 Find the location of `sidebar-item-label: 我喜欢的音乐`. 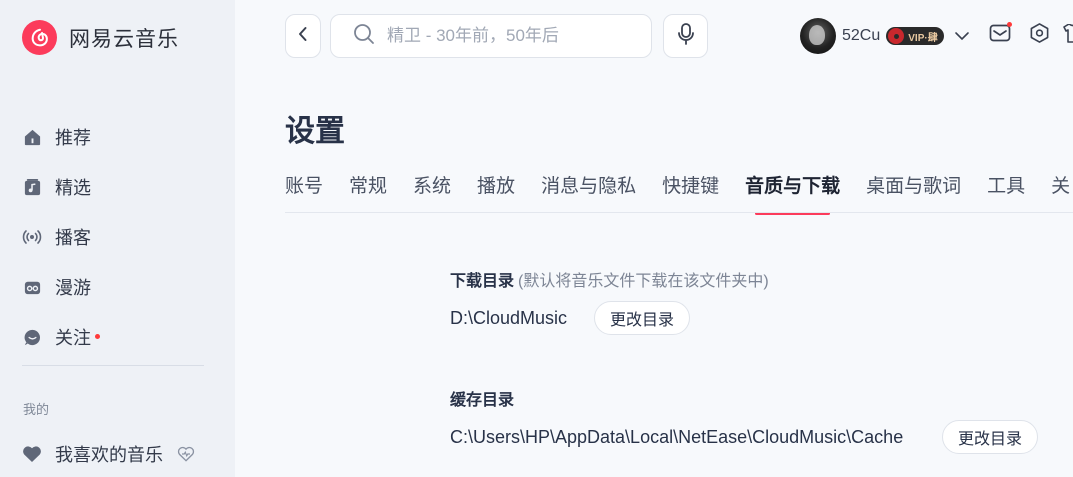

sidebar-item-label: 我喜欢的音乐 is located at coordinates (109, 455).